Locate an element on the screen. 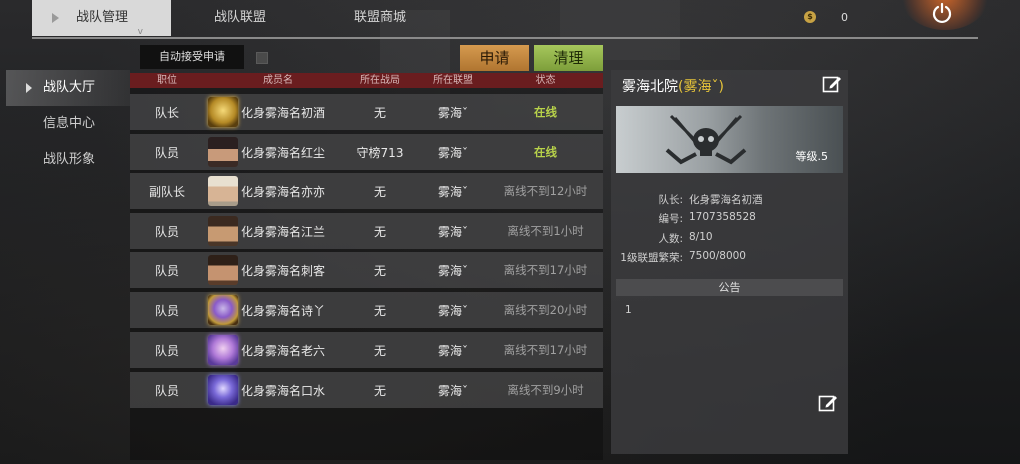 The width and height of the screenshot is (1020, 464). info-value: 1707358528 is located at coordinates (722, 217).